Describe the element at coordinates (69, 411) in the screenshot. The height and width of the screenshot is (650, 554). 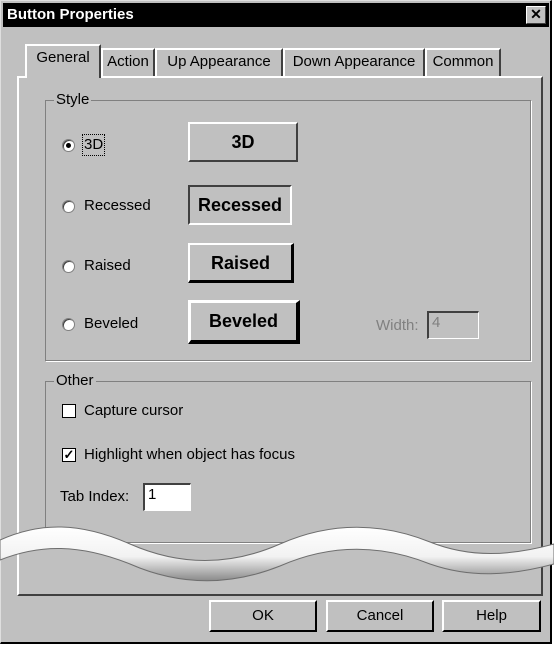
I see `capture-cursor-checkbox` at that location.